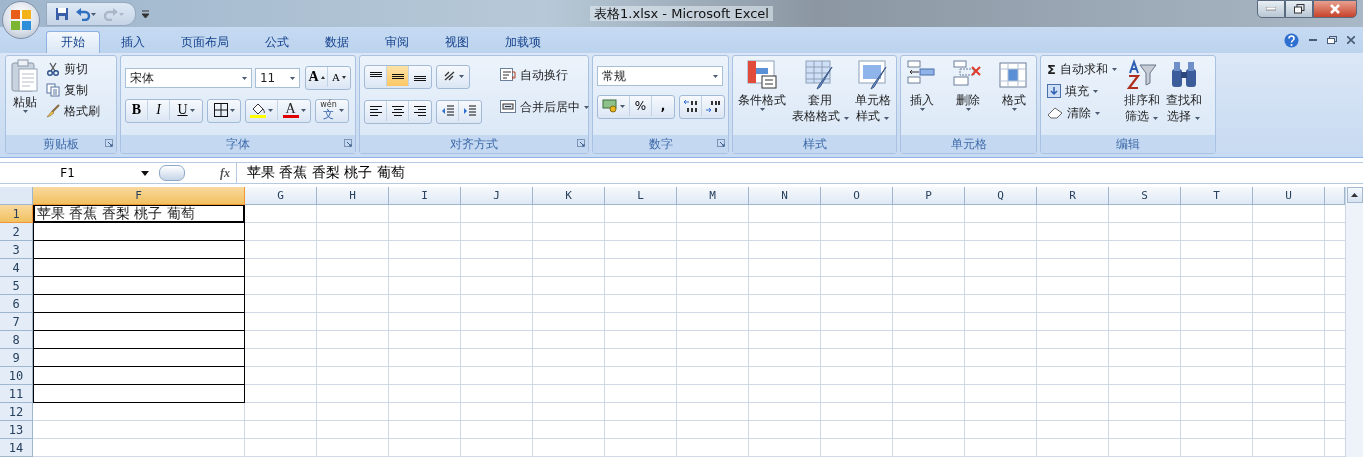 The image size is (1363, 457). What do you see at coordinates (73, 42) in the screenshot?
I see `ribbon-tab: 开始` at bounding box center [73, 42].